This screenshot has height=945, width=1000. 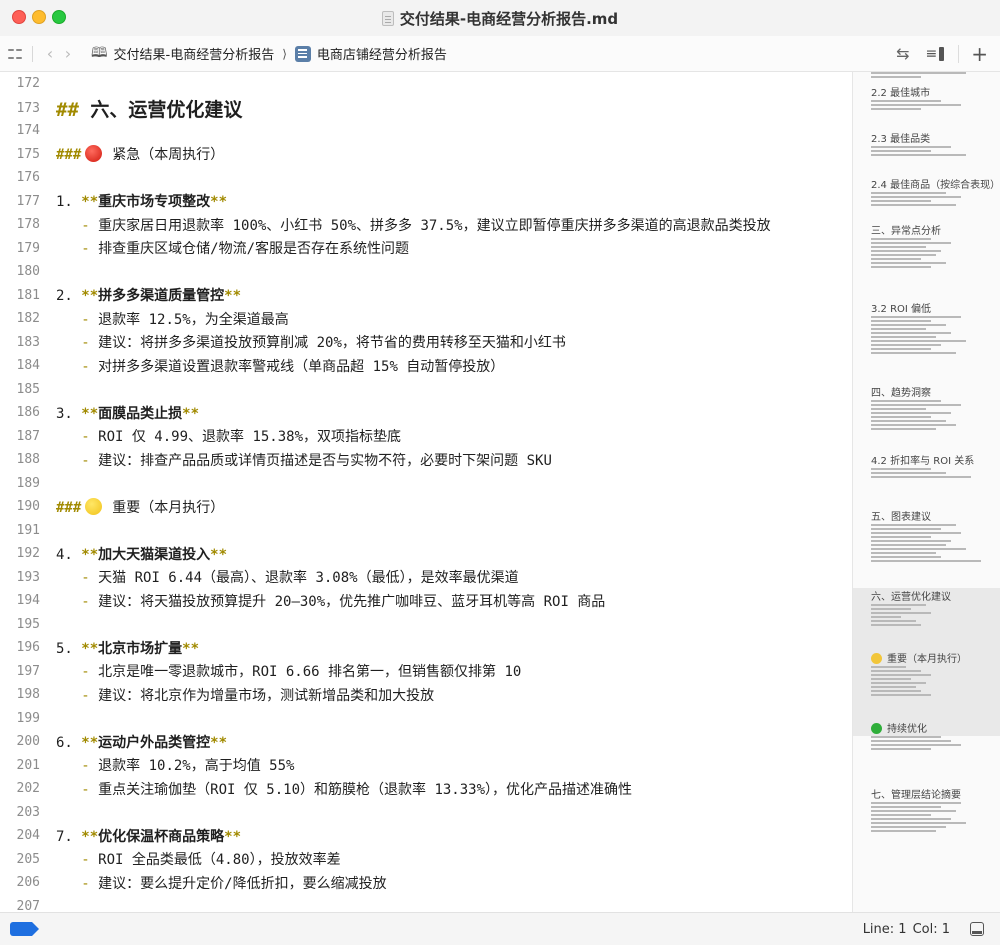 What do you see at coordinates (426, 813) in the screenshot?
I see `editor-line: 203` at bounding box center [426, 813].